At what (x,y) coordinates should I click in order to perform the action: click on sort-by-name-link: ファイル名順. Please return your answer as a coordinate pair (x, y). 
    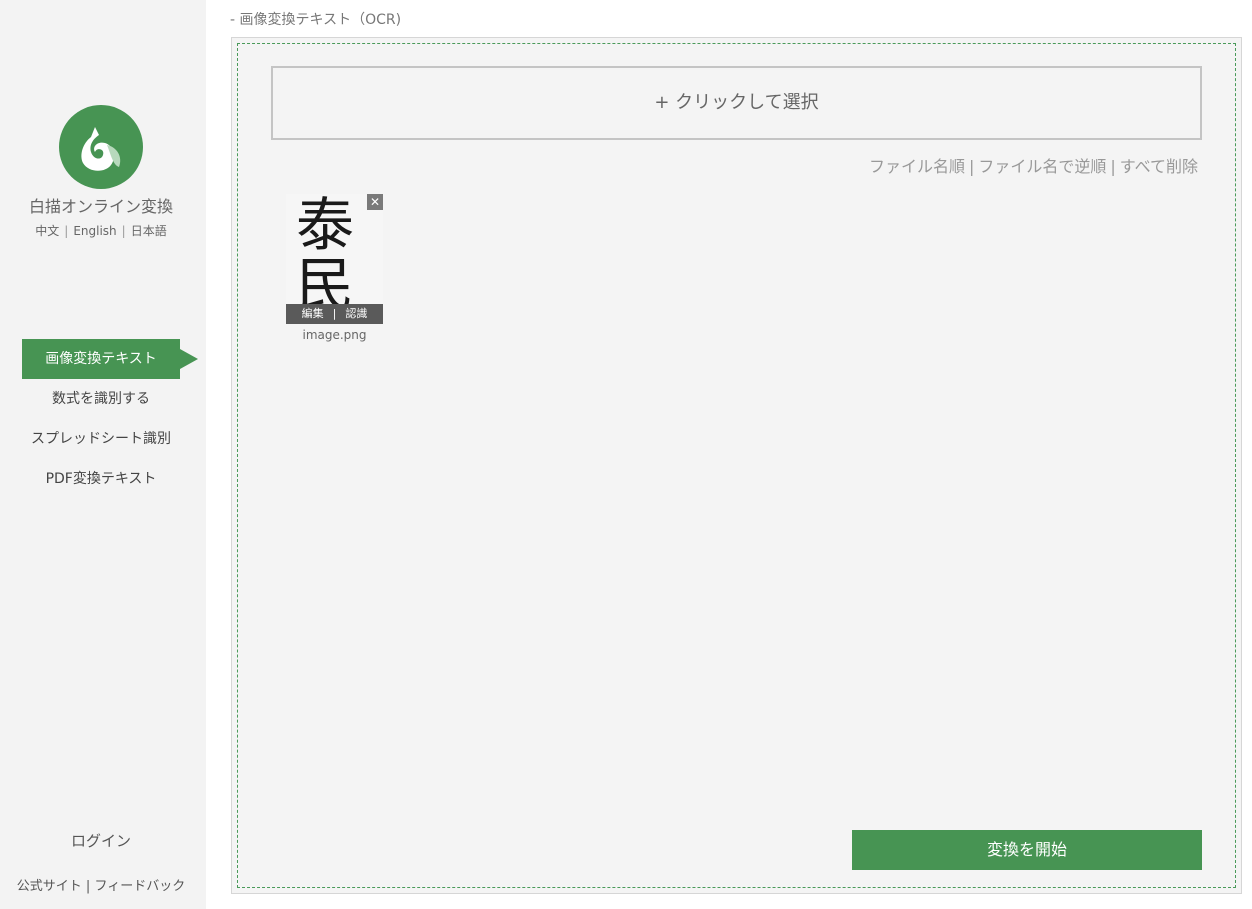
    Looking at the image, I should click on (917, 166).